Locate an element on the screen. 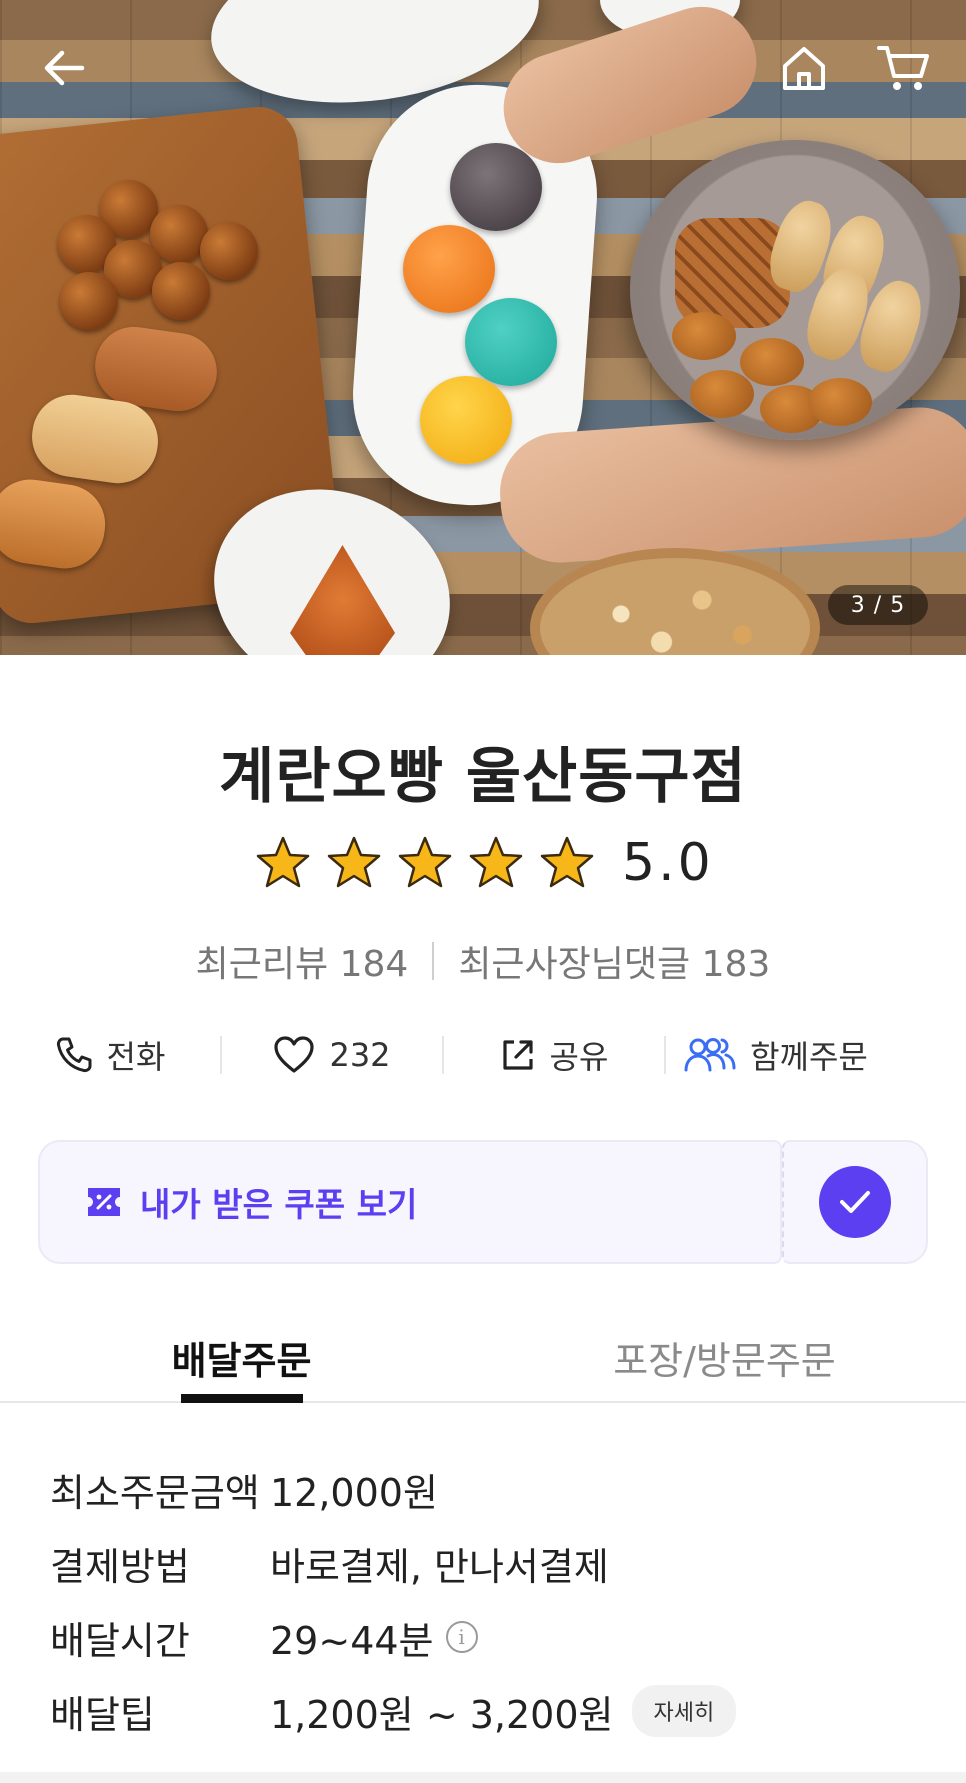 Image resolution: width=966 pixels, height=1783 pixels. group-order-button: 함께주문 is located at coordinates (776, 1055).